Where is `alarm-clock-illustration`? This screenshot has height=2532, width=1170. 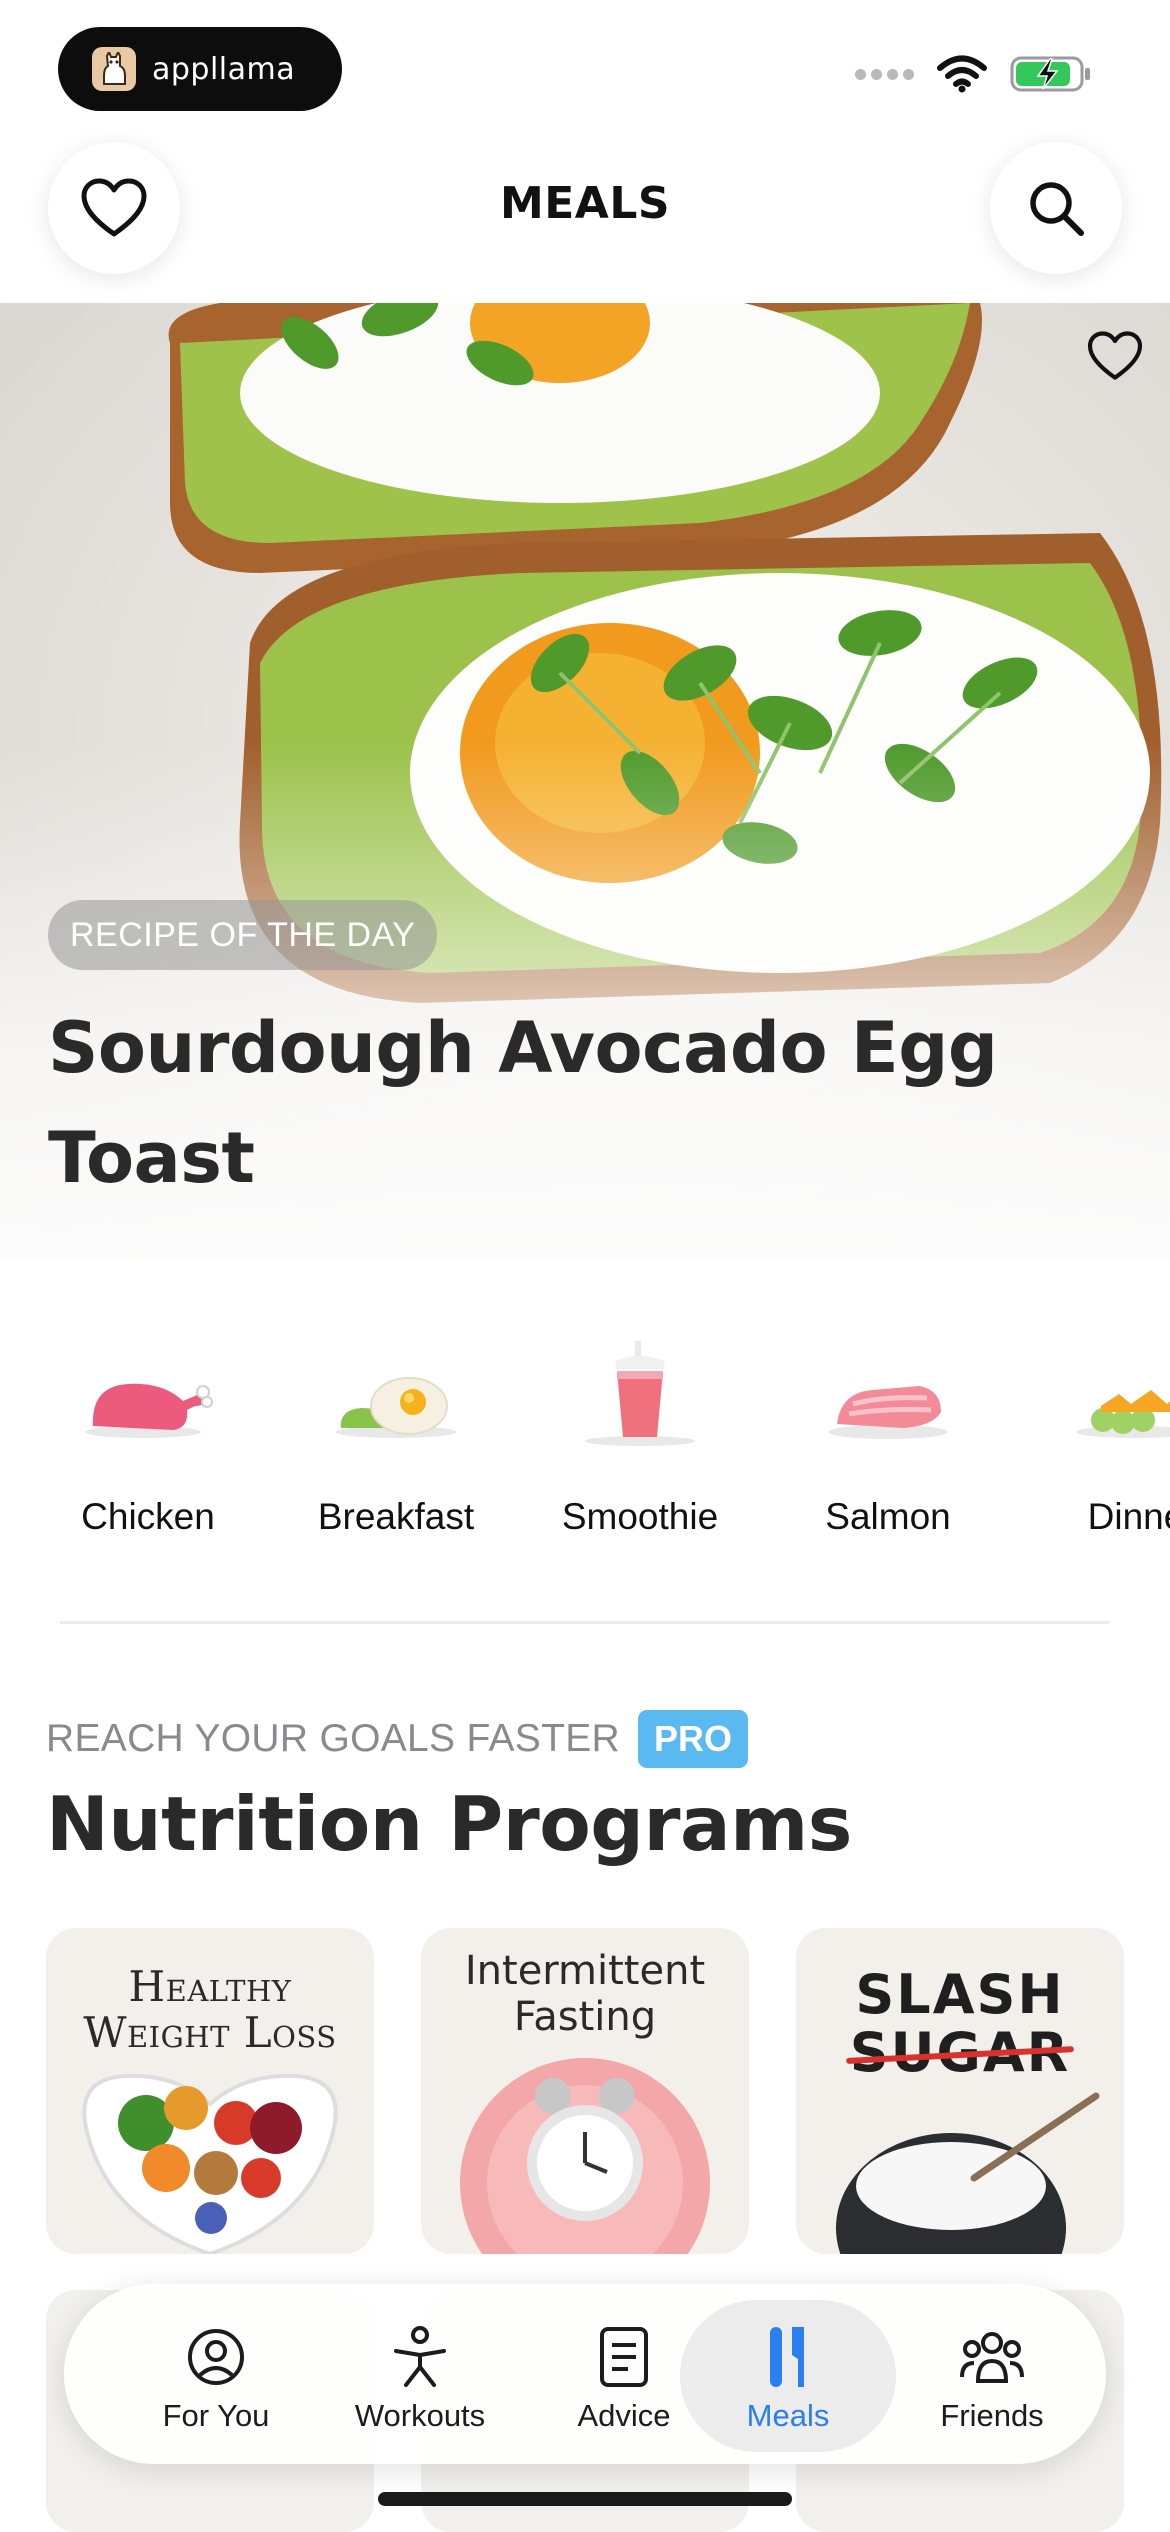
alarm-clock-illustration is located at coordinates (585, 2156).